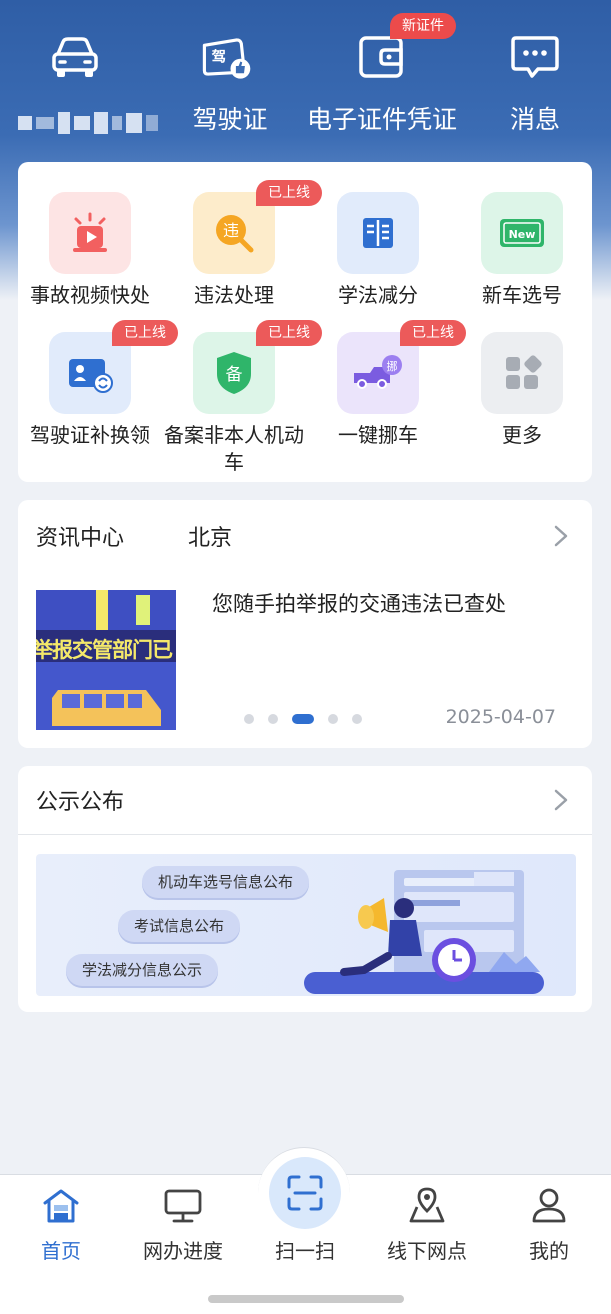 Image resolution: width=611 pixels, height=1314 pixels. What do you see at coordinates (142, 970) in the screenshot?
I see `notice-pill-study: 学法减分信息公示` at bounding box center [142, 970].